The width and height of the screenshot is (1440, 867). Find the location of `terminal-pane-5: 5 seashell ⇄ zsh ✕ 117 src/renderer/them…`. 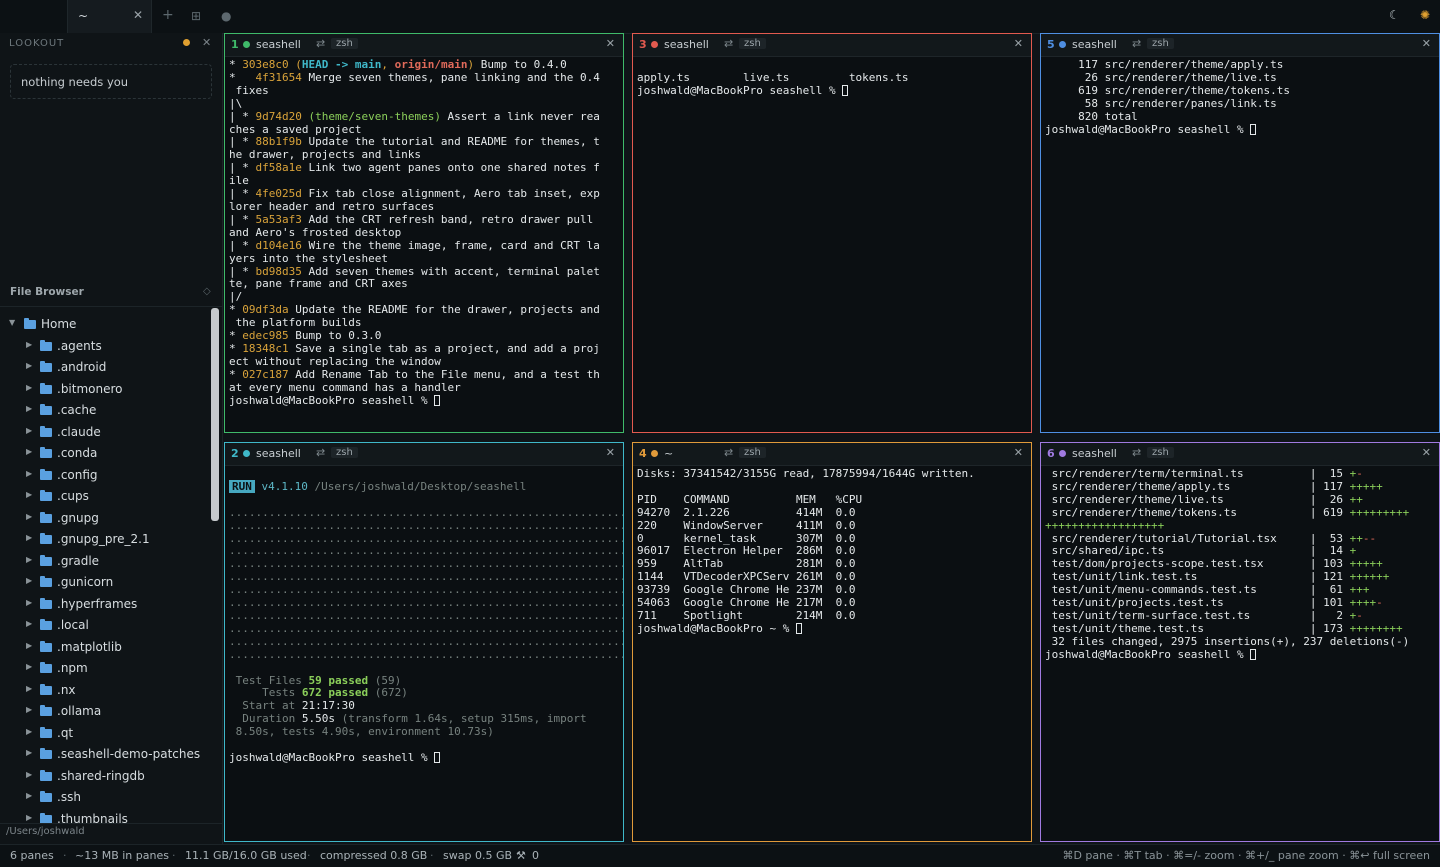

terminal-pane-5: 5 seashell ⇄ zsh ✕ 117 src/renderer/them… is located at coordinates (1240, 233).